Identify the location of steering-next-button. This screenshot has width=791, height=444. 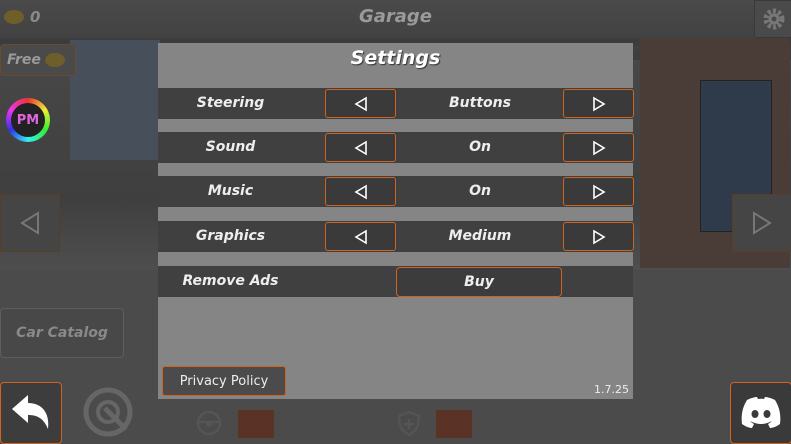
(598, 103).